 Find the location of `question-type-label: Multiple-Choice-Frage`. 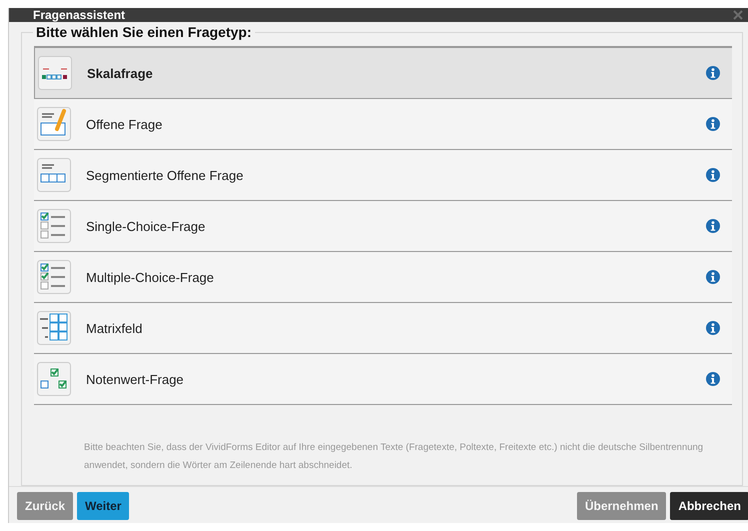

question-type-label: Multiple-Choice-Frage is located at coordinates (150, 277).